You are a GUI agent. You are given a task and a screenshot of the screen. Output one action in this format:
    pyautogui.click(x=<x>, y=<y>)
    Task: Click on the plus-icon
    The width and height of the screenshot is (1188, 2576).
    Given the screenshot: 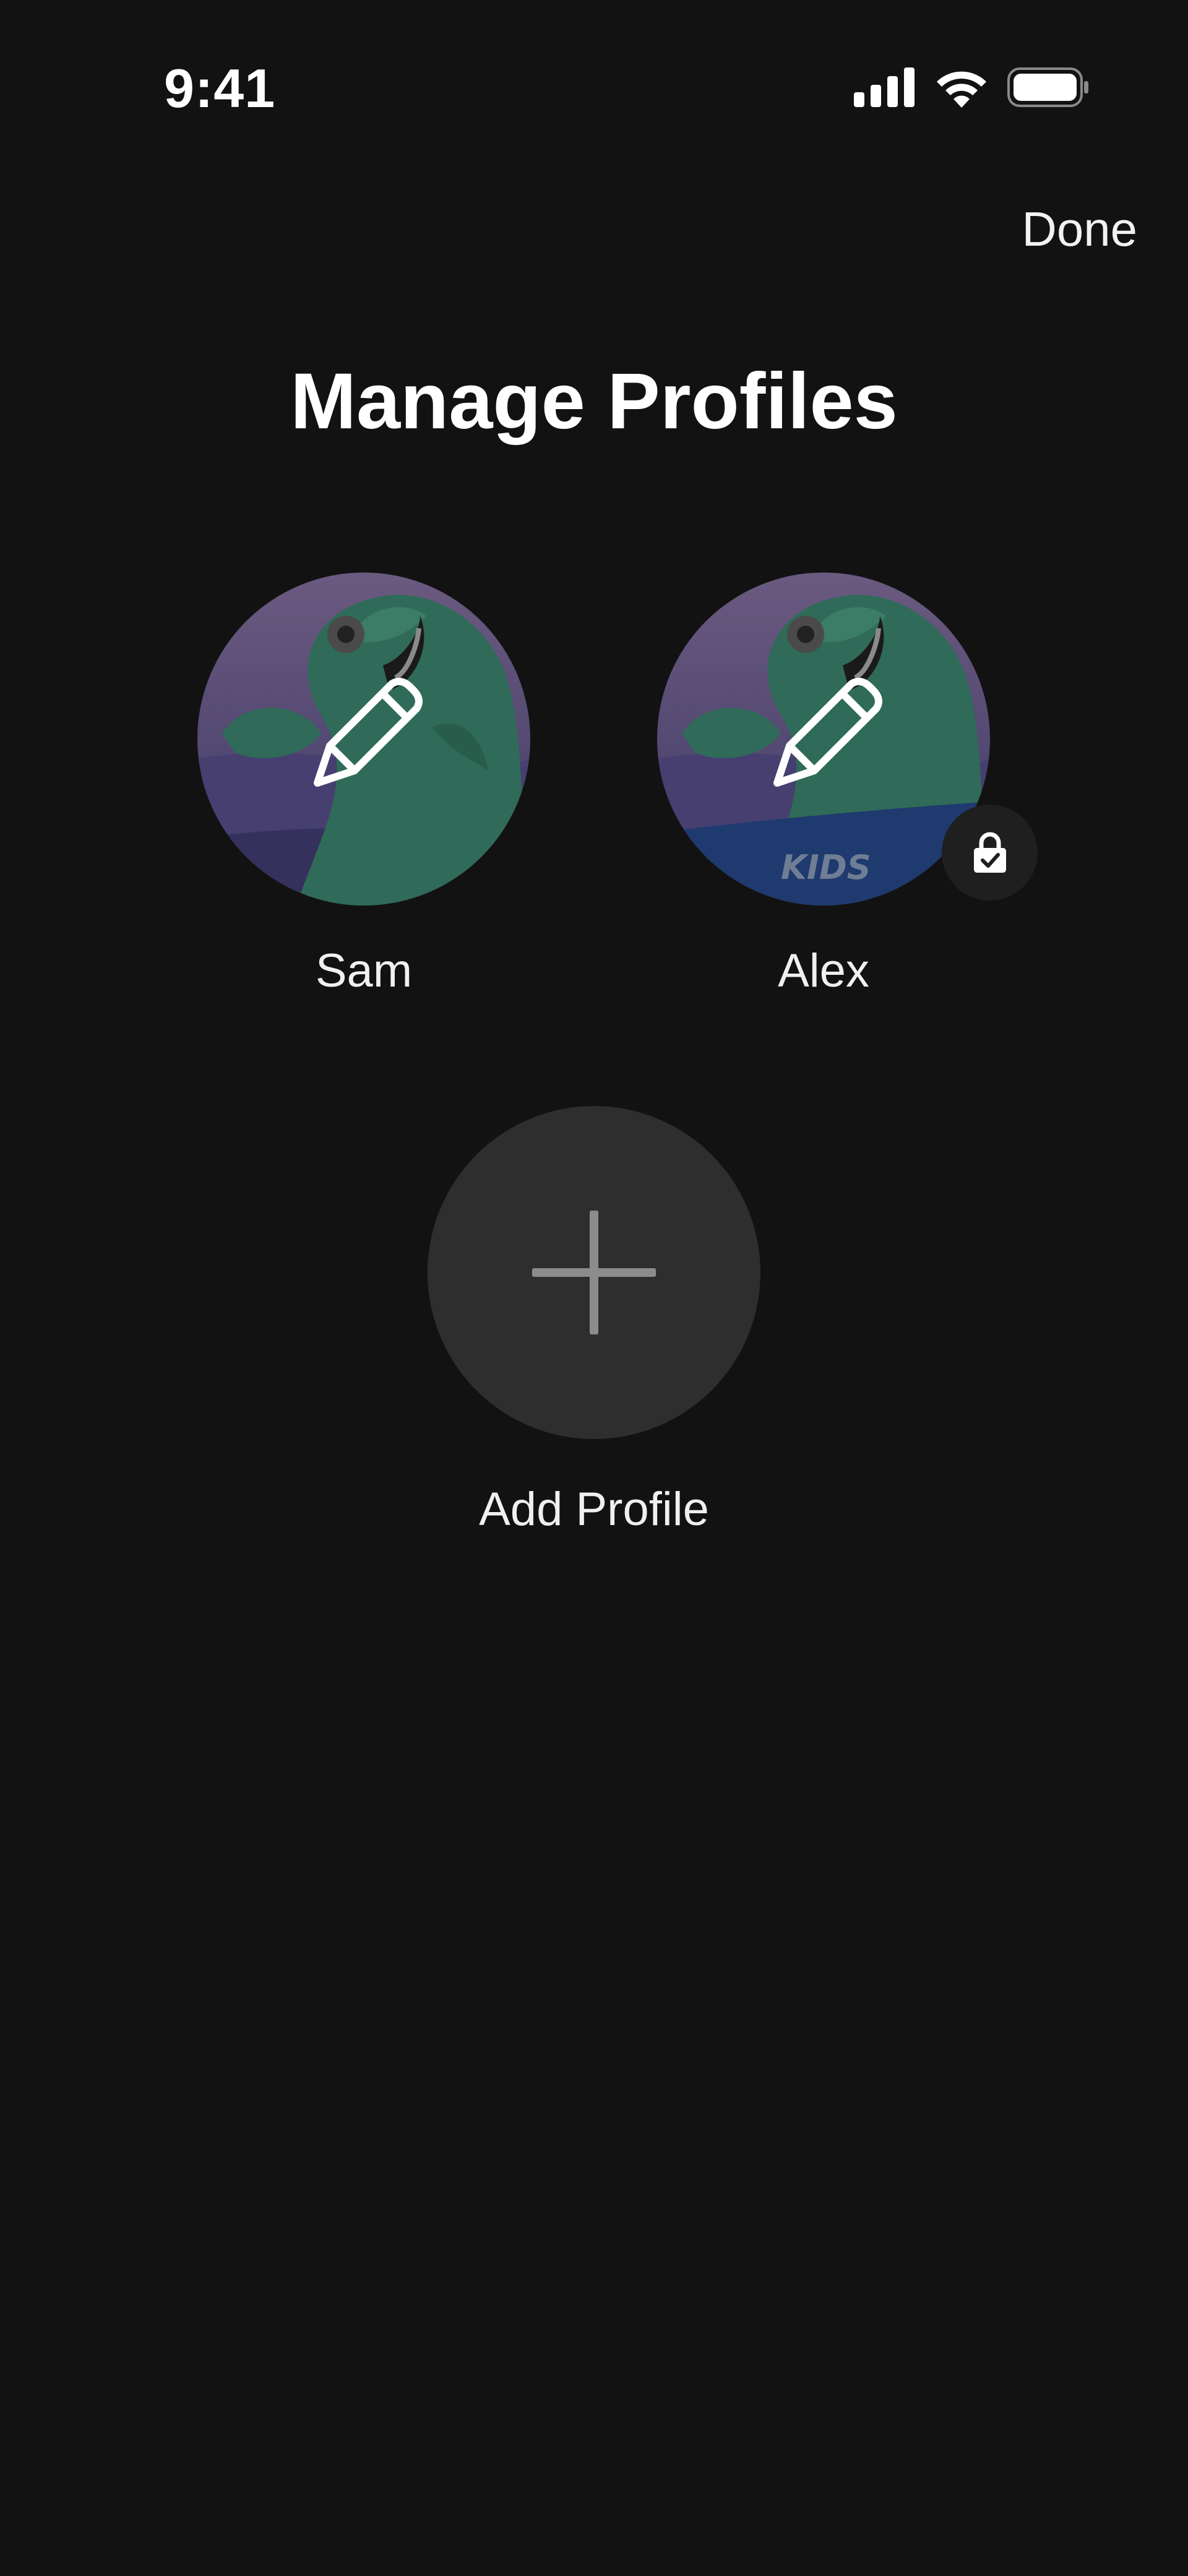 What is the action you would take?
    pyautogui.click(x=594, y=1272)
    